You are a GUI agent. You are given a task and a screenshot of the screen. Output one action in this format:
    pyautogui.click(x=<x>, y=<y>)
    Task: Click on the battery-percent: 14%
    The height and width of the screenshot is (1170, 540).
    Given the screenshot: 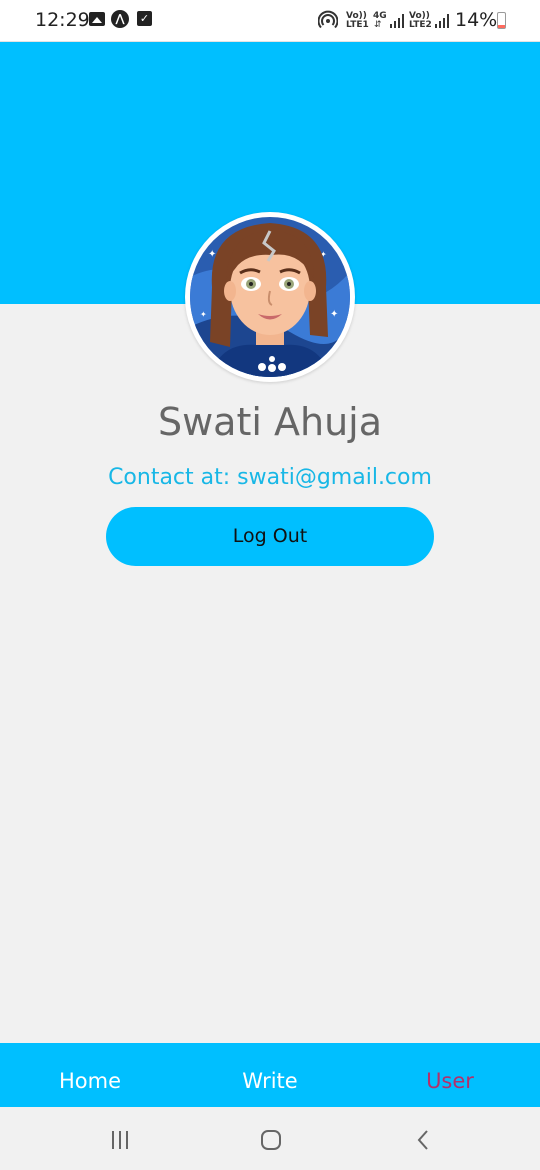 What is the action you would take?
    pyautogui.click(x=476, y=20)
    